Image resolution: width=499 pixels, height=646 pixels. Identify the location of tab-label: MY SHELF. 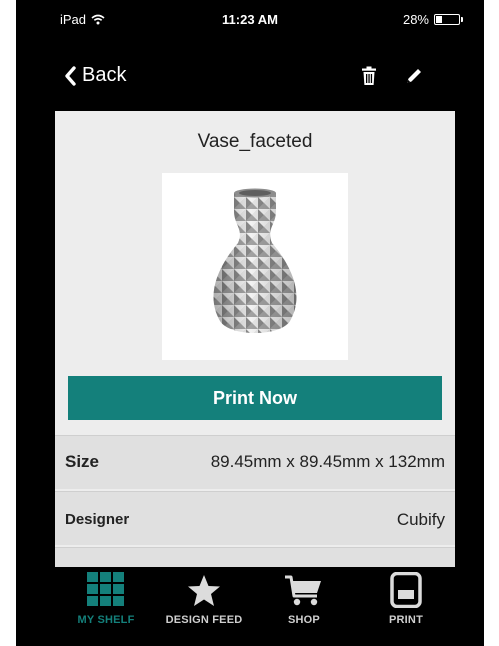
(106, 620).